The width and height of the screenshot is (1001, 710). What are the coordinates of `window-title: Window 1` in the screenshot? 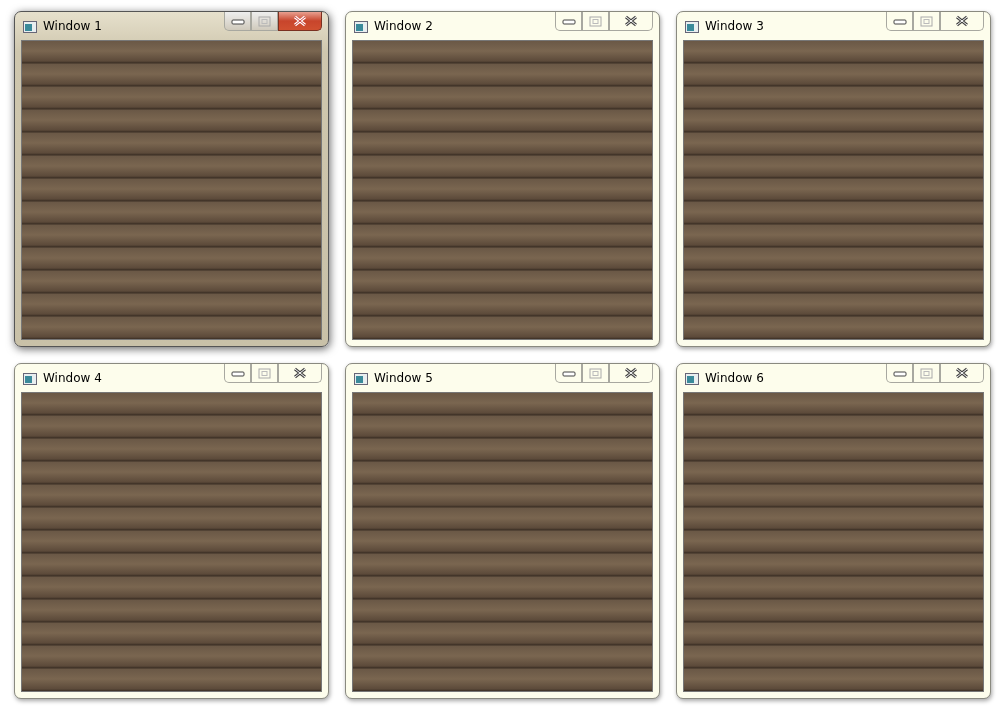 It's located at (73, 26).